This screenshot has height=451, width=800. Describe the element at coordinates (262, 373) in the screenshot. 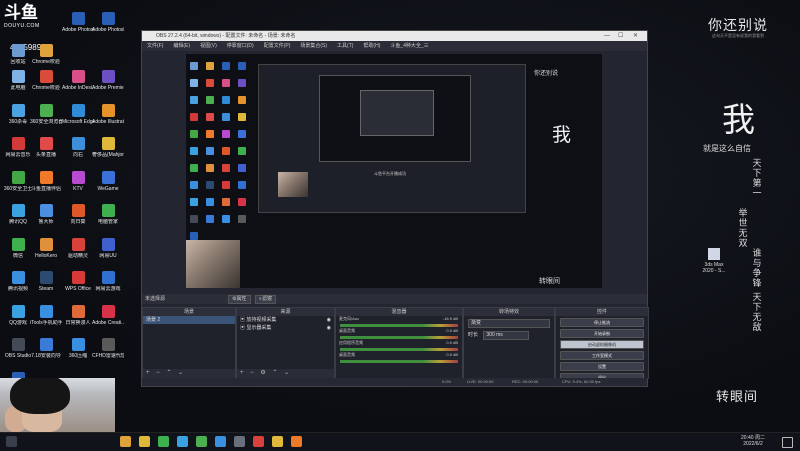

I see `gear-icon: ⚙` at that location.